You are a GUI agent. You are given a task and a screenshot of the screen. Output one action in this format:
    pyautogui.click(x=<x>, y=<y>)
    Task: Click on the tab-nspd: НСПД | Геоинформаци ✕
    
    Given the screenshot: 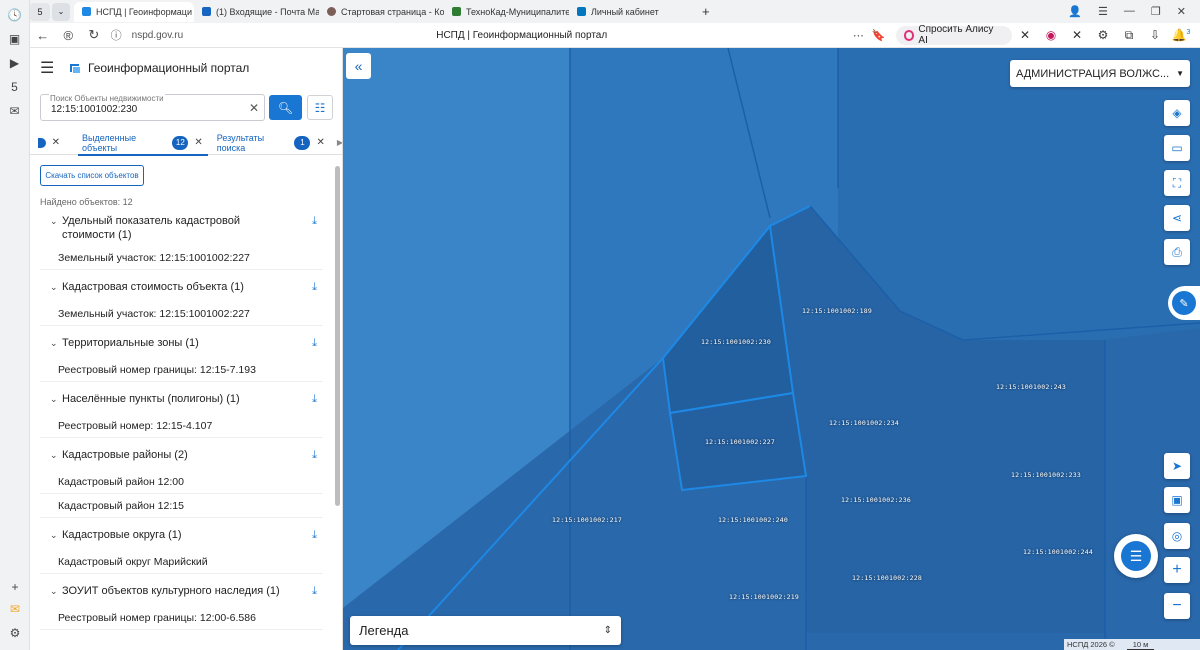 What is the action you would take?
    pyautogui.click(x=134, y=11)
    